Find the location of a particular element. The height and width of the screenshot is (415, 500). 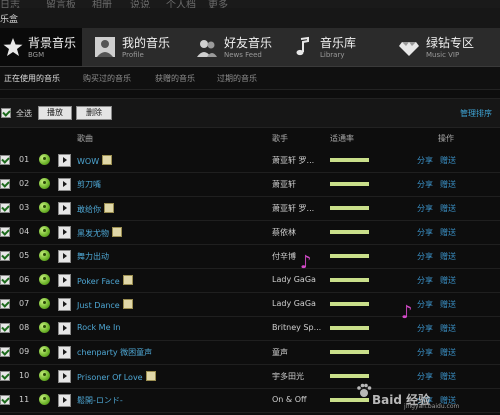

song-title: WOW is located at coordinates (95, 160).